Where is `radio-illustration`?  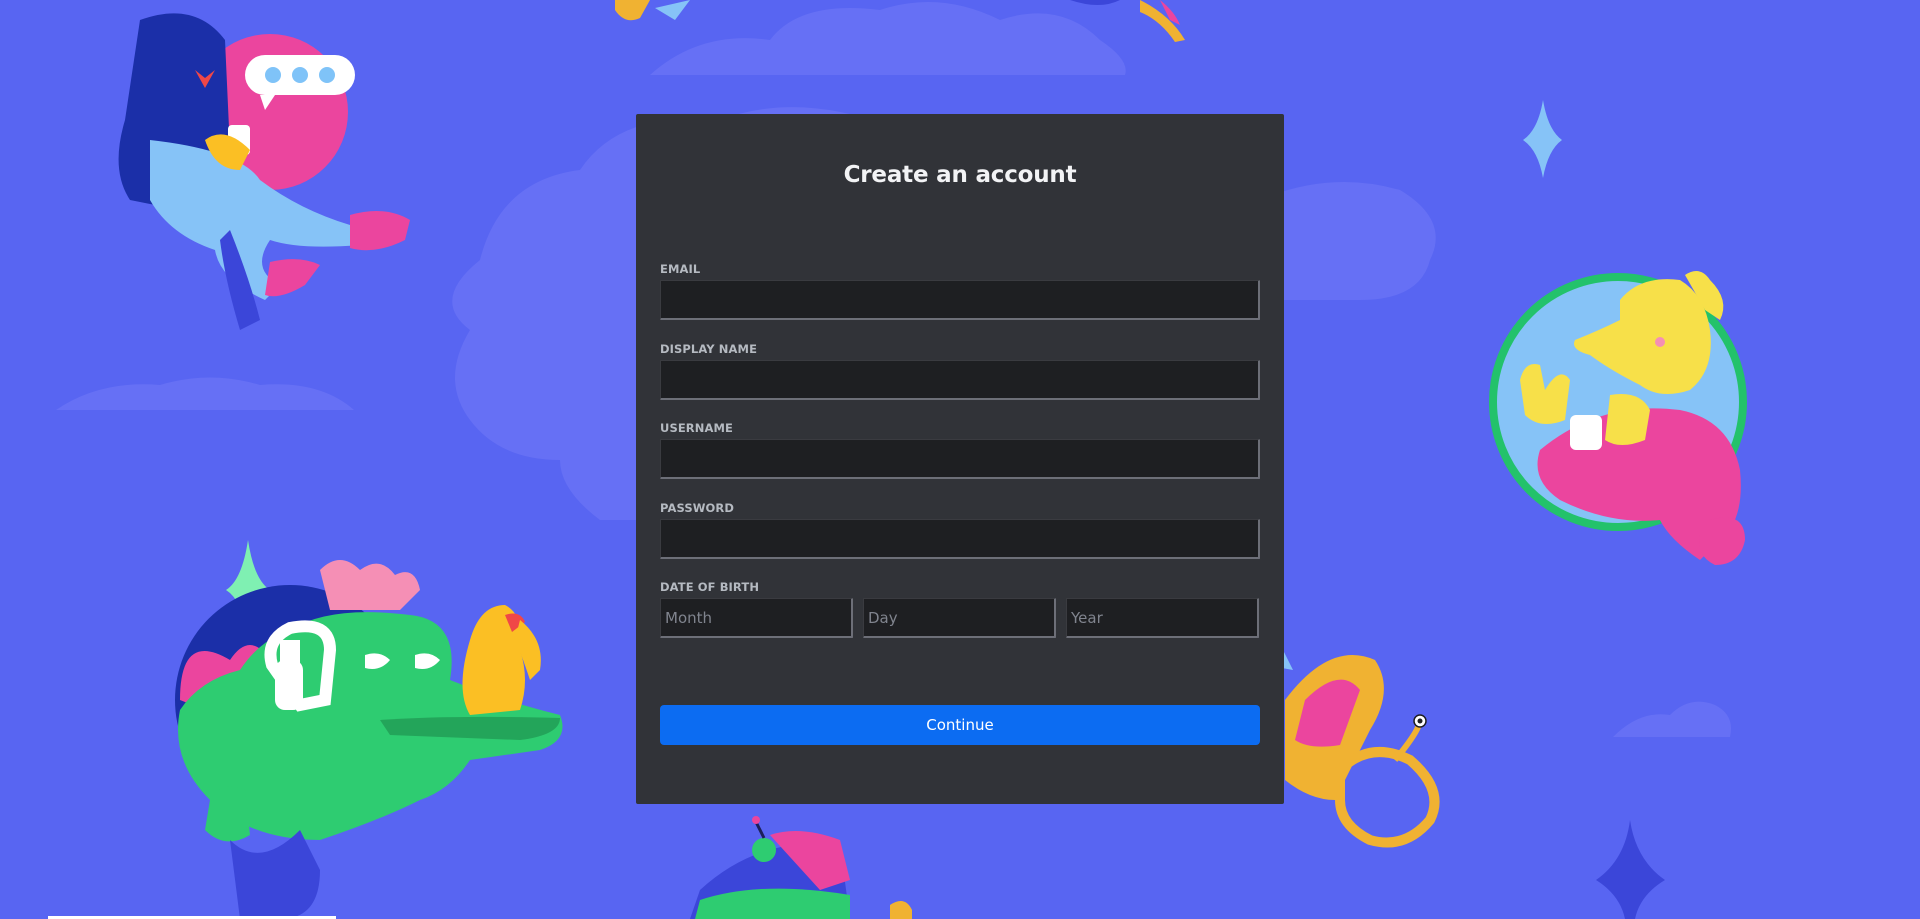
radio-illustration is located at coordinates (801, 867).